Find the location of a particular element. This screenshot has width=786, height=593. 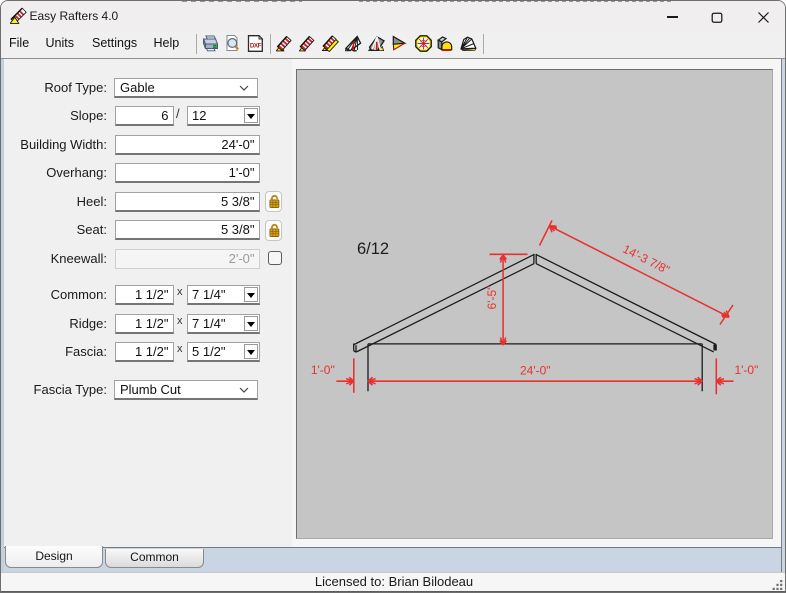

svg-text: 6'-5" is located at coordinates (492, 298).